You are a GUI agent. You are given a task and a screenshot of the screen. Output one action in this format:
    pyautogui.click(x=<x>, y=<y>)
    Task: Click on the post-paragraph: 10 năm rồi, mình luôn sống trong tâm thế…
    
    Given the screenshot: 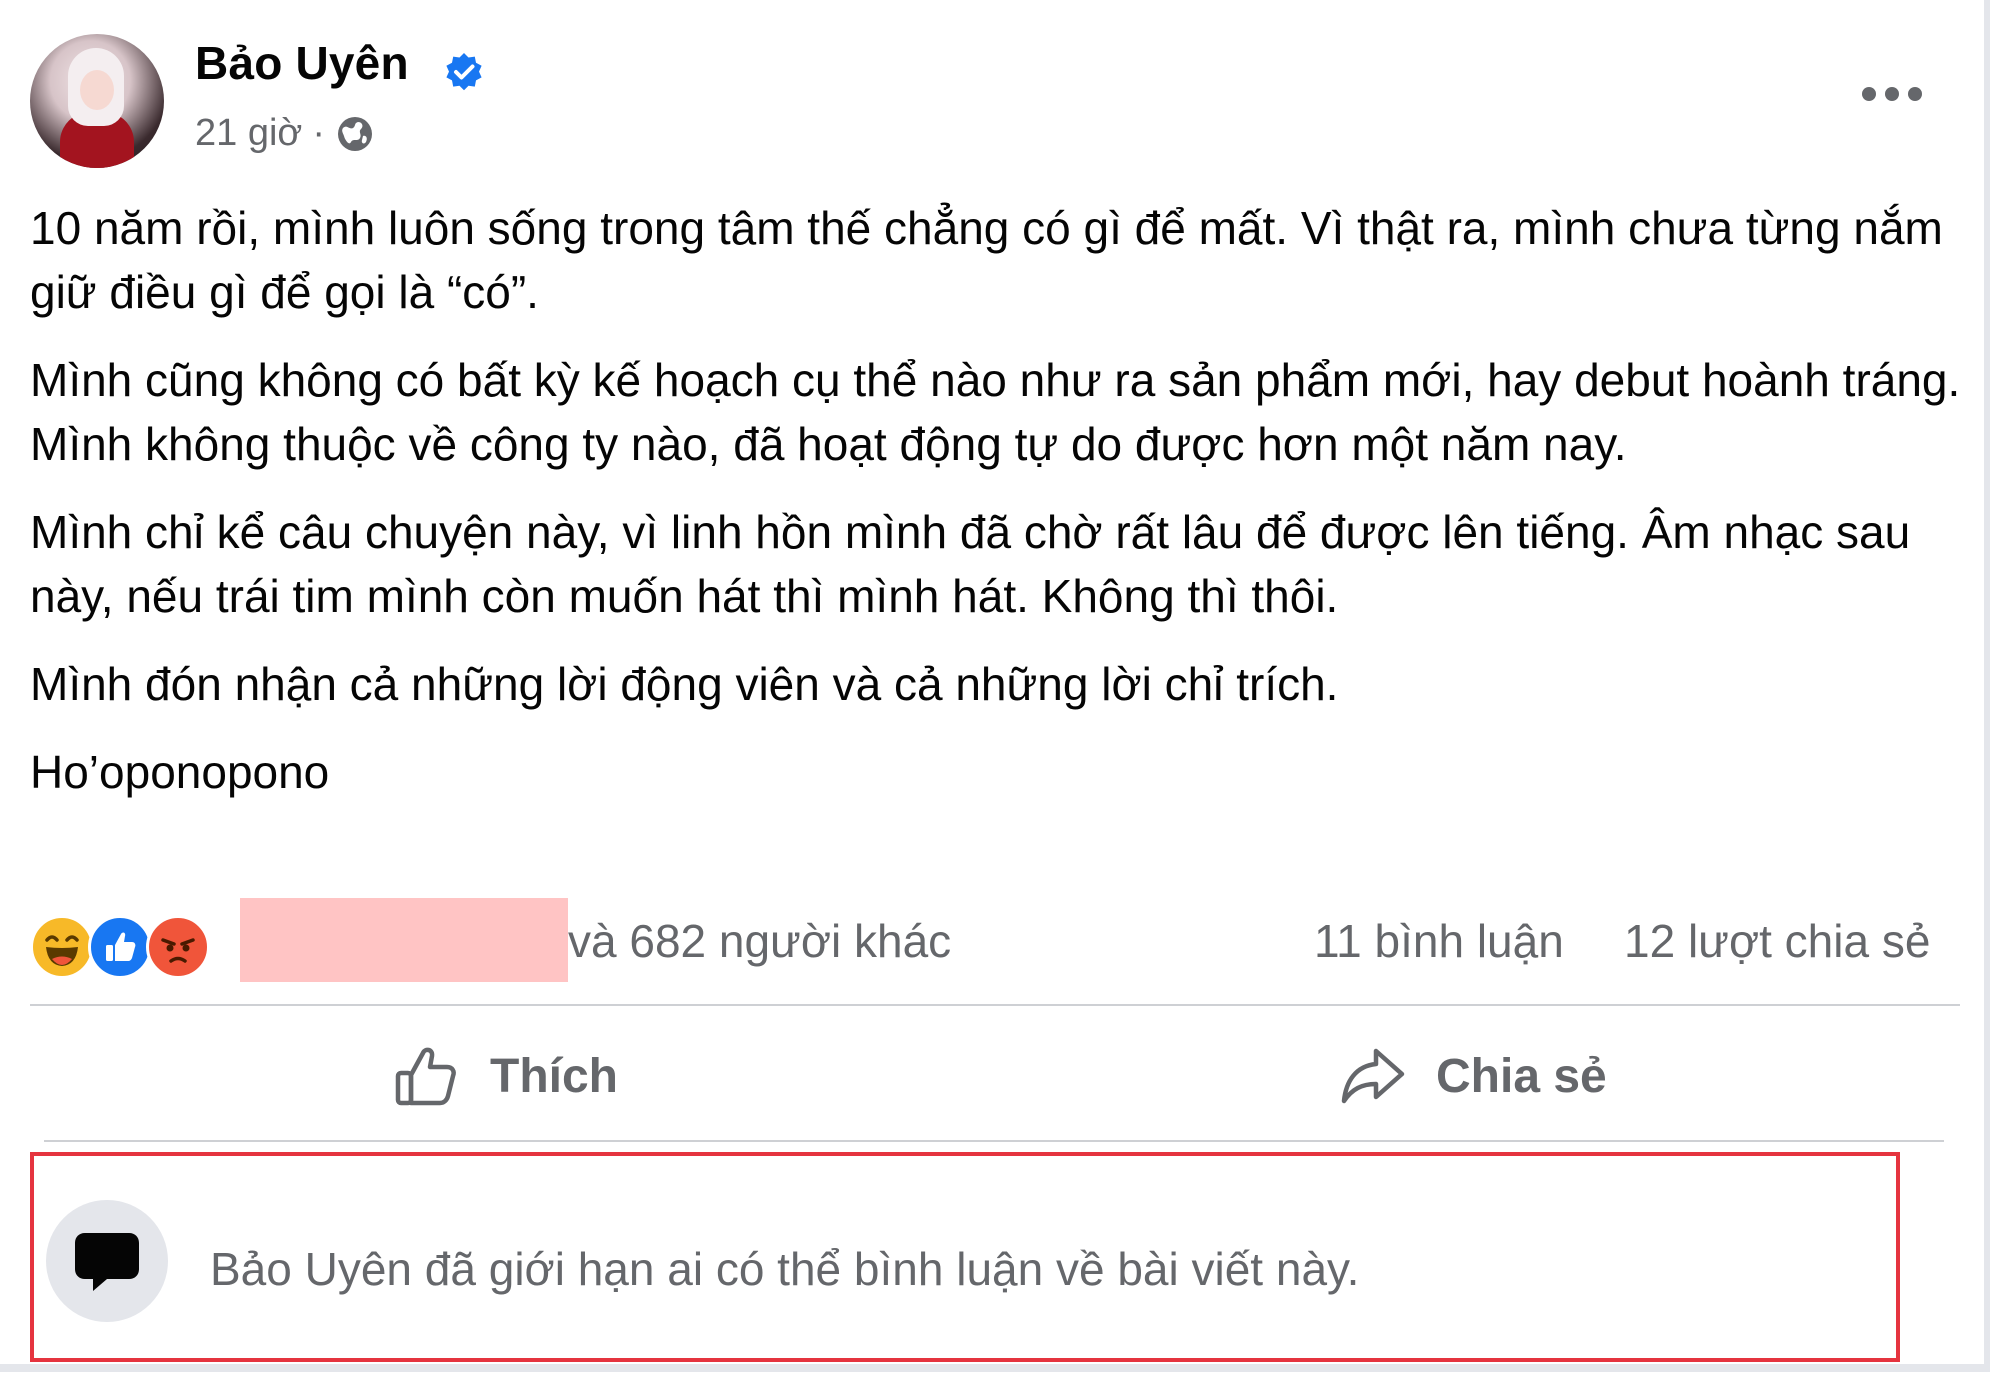 What is the action you would take?
    pyautogui.click(x=986, y=260)
    